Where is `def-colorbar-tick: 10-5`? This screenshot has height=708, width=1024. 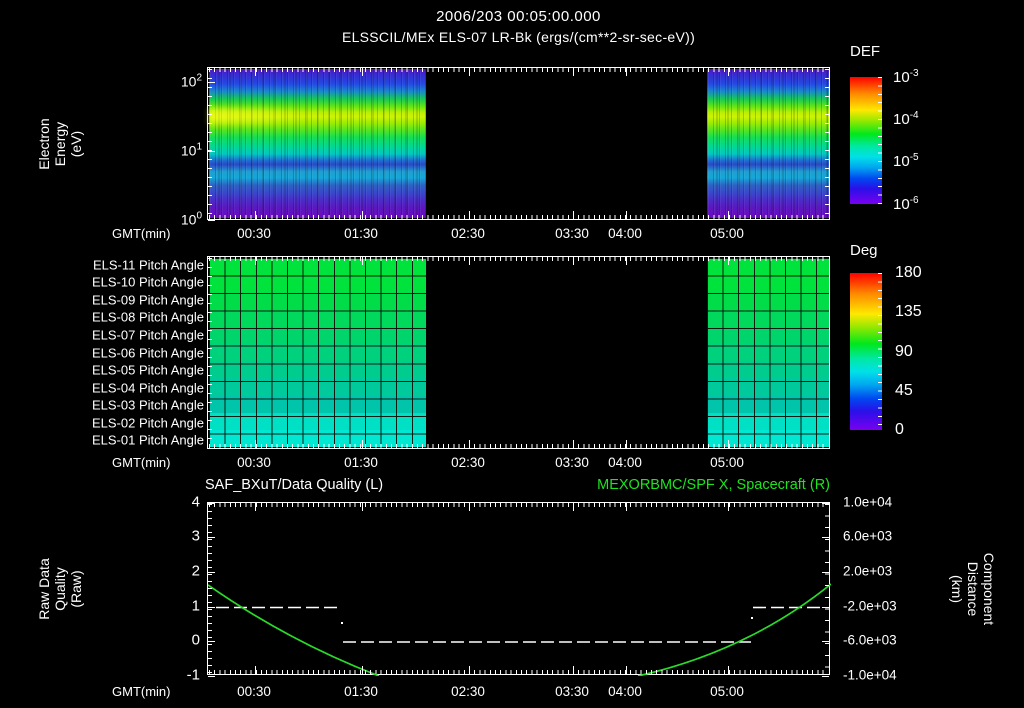 def-colorbar-tick: 10-5 is located at coordinates (906, 161).